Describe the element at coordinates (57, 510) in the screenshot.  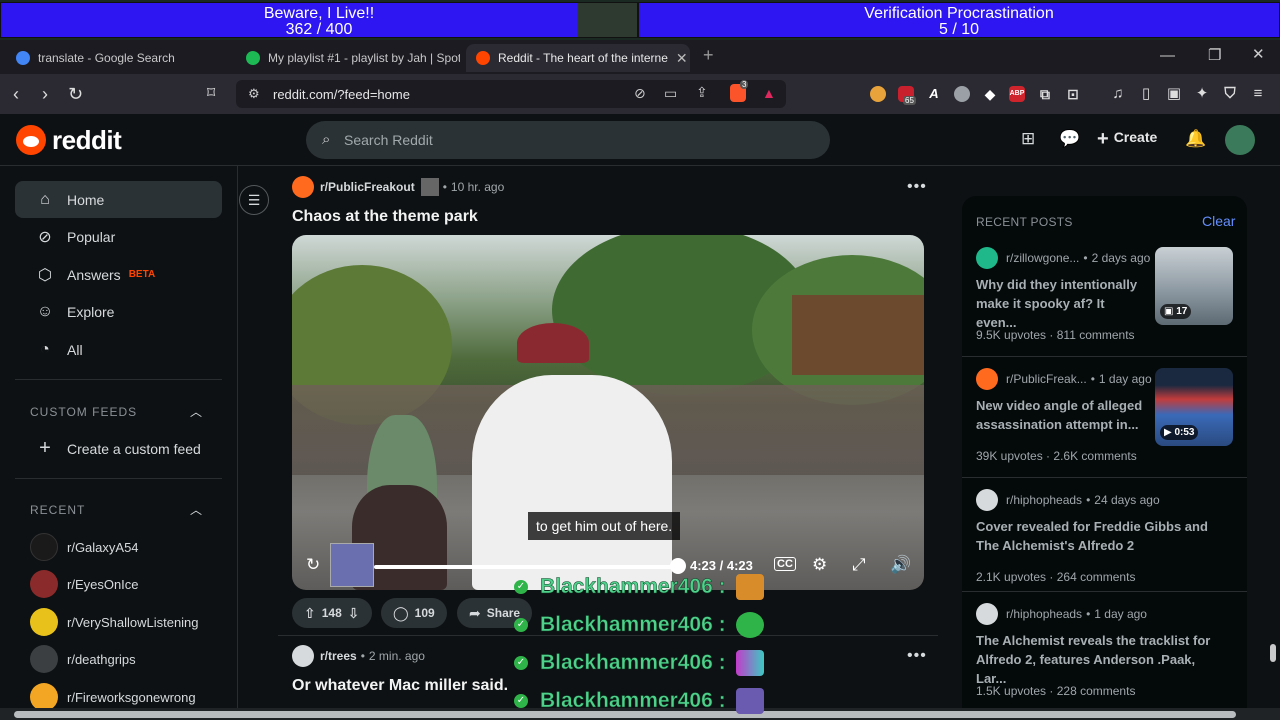
I see `recent-header: RECENT` at that location.